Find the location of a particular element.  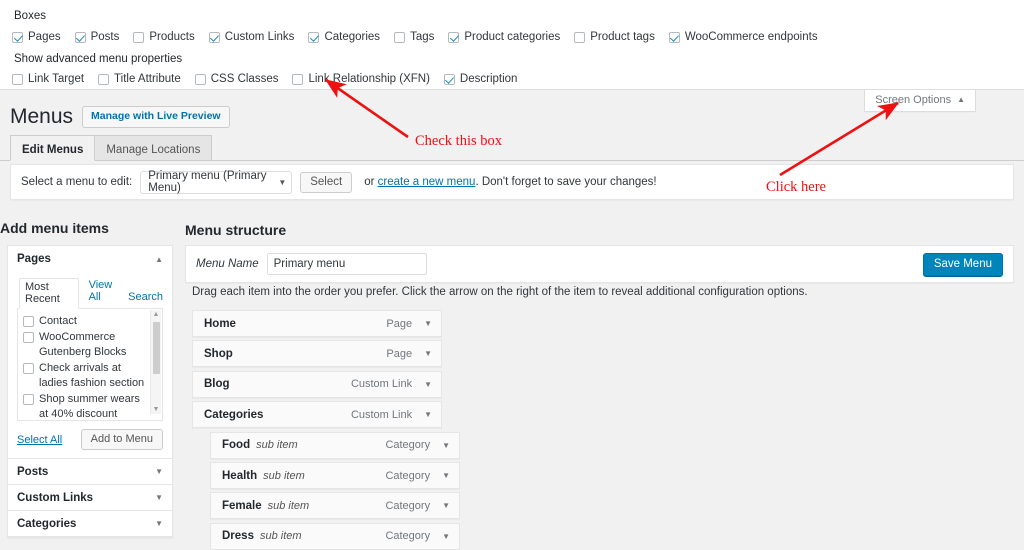

select-all-link: Select All is located at coordinates (39, 440).